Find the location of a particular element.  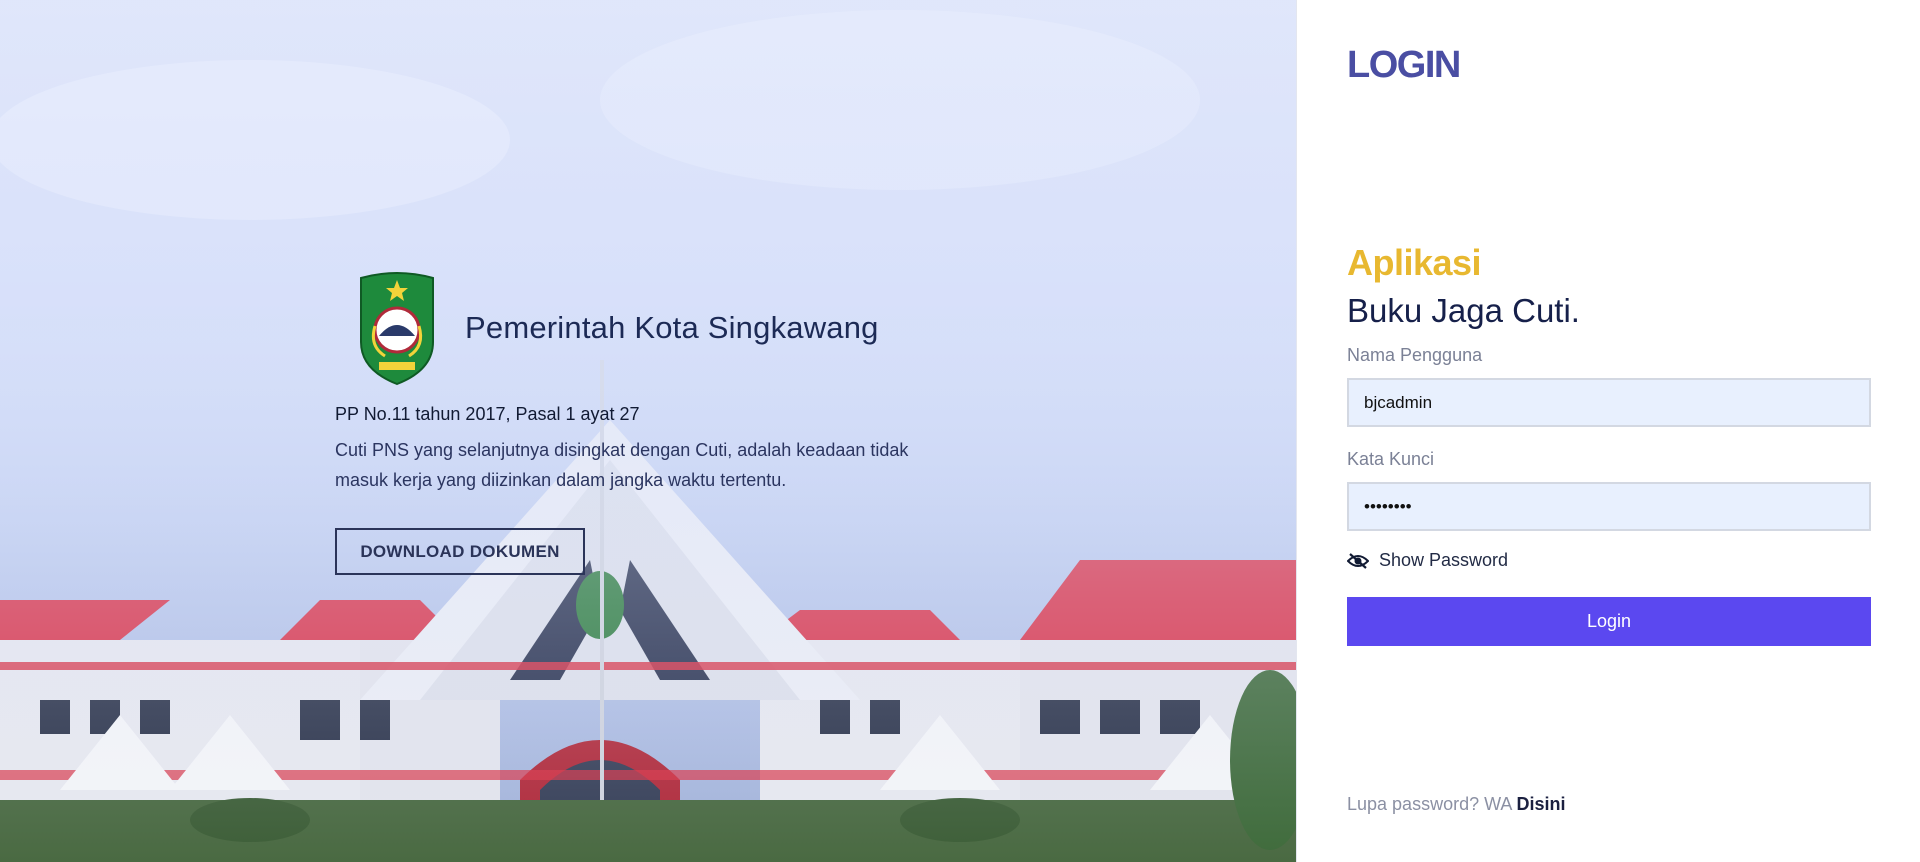

download-document-button: DOWNLOAD DOKUMEN is located at coordinates (460, 551).